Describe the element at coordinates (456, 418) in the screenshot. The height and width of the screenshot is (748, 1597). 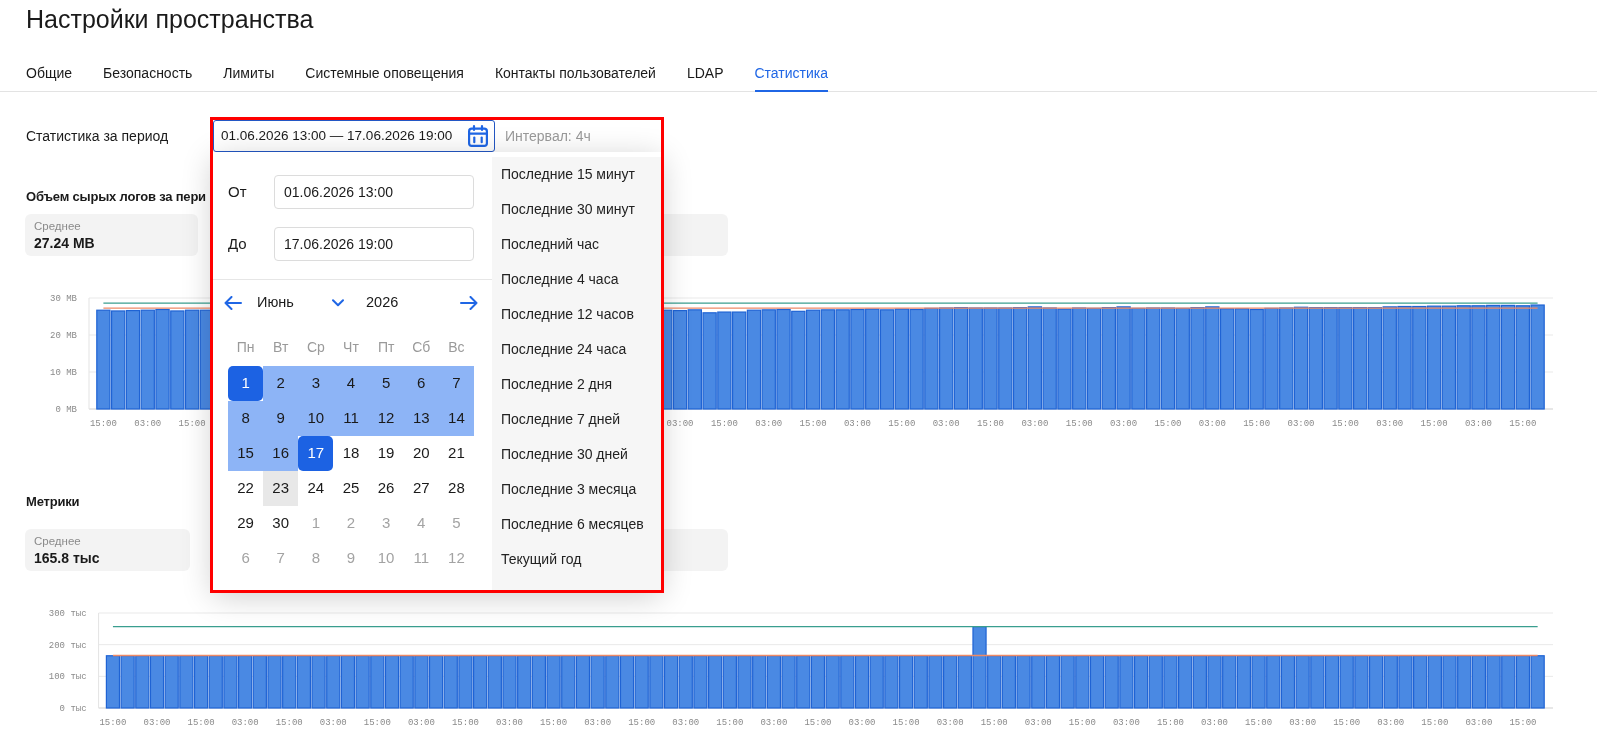
I see `calendar-day: 14` at that location.